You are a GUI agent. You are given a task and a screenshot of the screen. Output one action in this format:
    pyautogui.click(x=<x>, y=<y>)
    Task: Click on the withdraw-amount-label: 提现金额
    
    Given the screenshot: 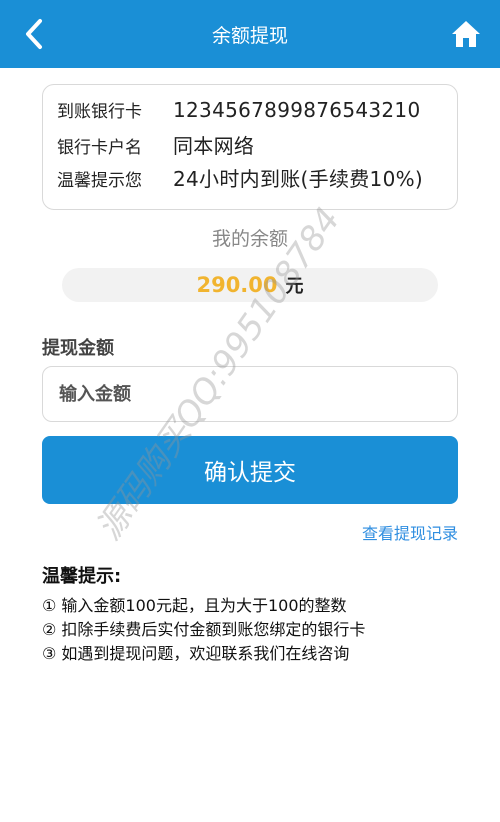 What is the action you would take?
    pyautogui.click(x=78, y=348)
    